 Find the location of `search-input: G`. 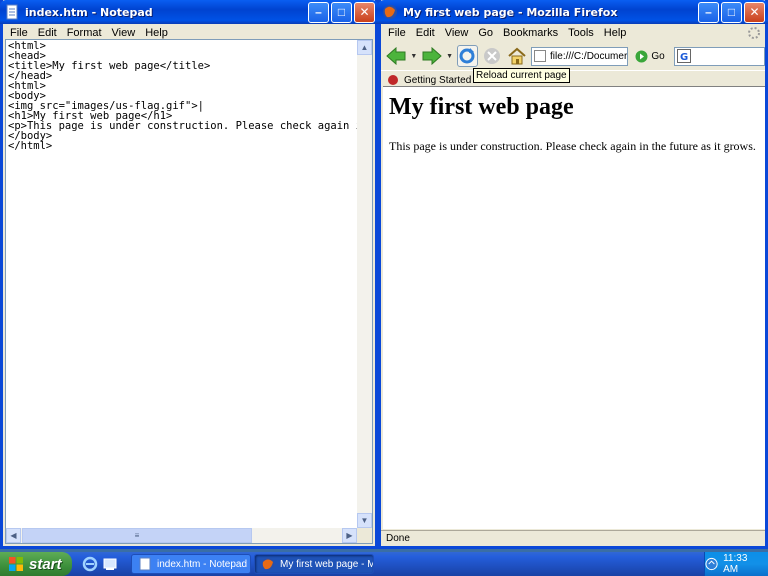

search-input: G is located at coordinates (719, 56).